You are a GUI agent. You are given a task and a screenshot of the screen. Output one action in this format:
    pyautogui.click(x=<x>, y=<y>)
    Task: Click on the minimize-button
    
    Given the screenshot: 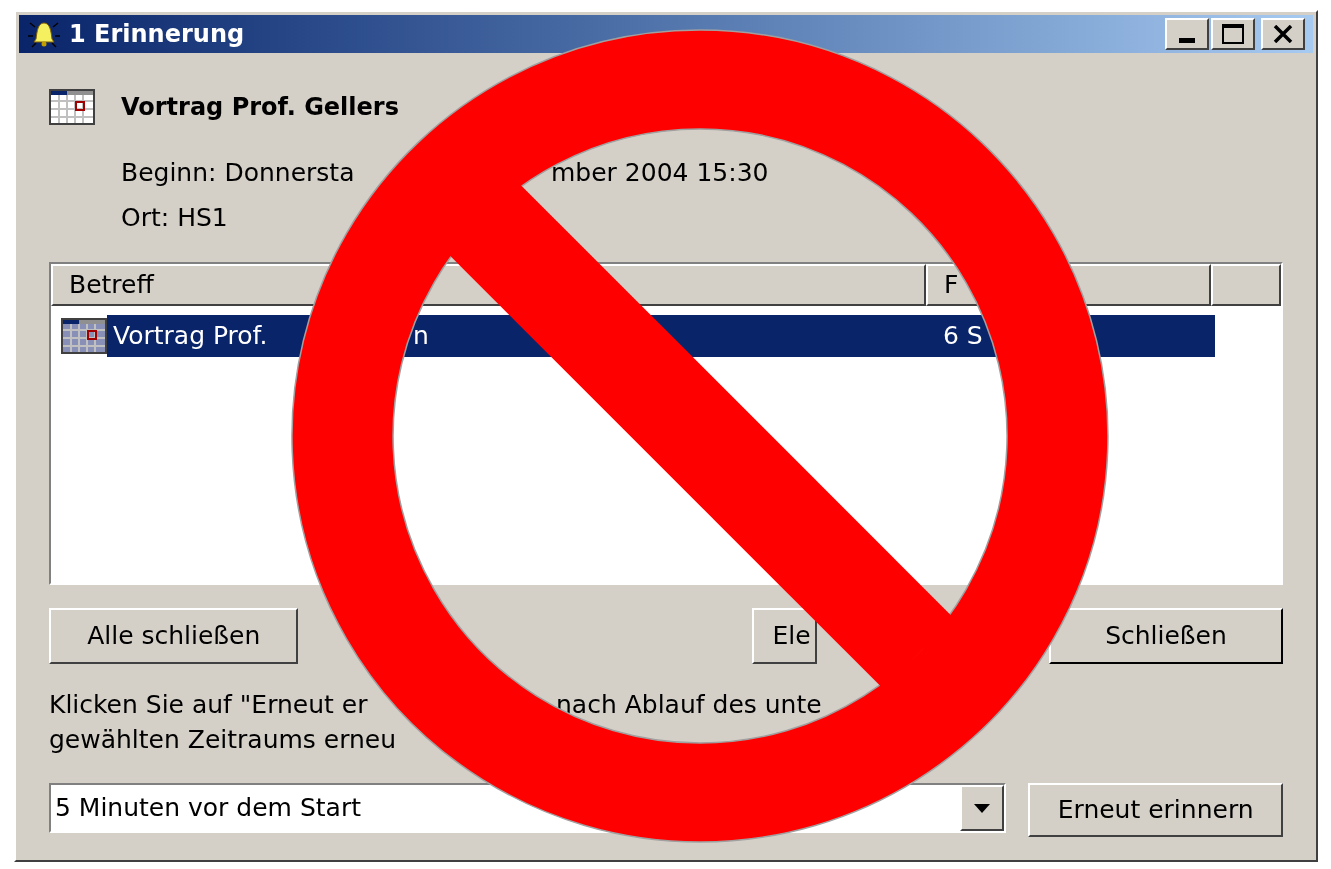 What is the action you would take?
    pyautogui.click(x=1187, y=34)
    